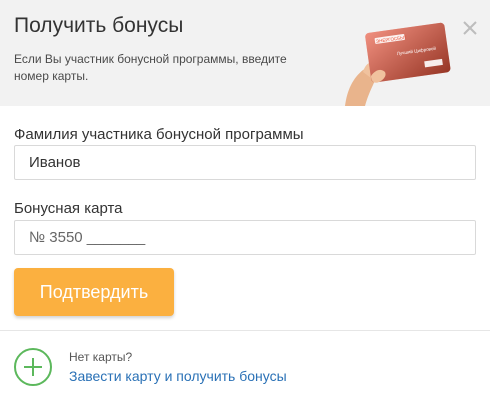 The image size is (490, 401). What do you see at coordinates (245, 237) in the screenshot?
I see `bonus-card-input` at bounding box center [245, 237].